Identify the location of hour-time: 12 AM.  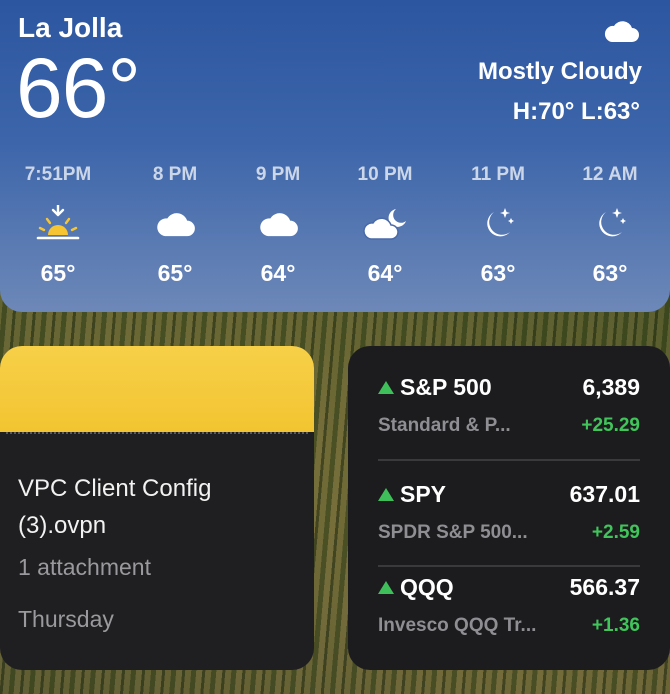
(610, 174).